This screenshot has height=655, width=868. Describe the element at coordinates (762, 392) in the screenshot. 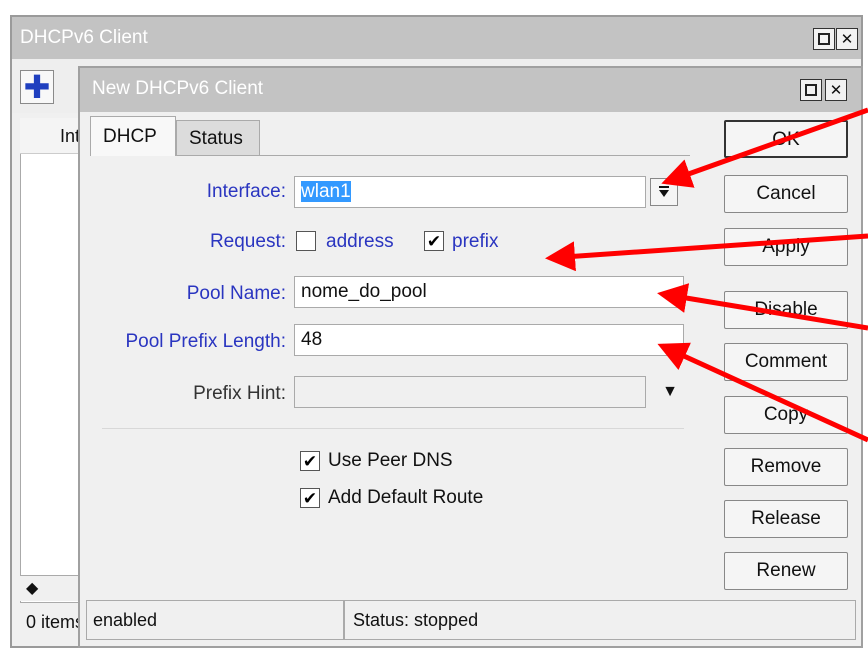

I see `arrow-to-pool-prefix-length` at that location.